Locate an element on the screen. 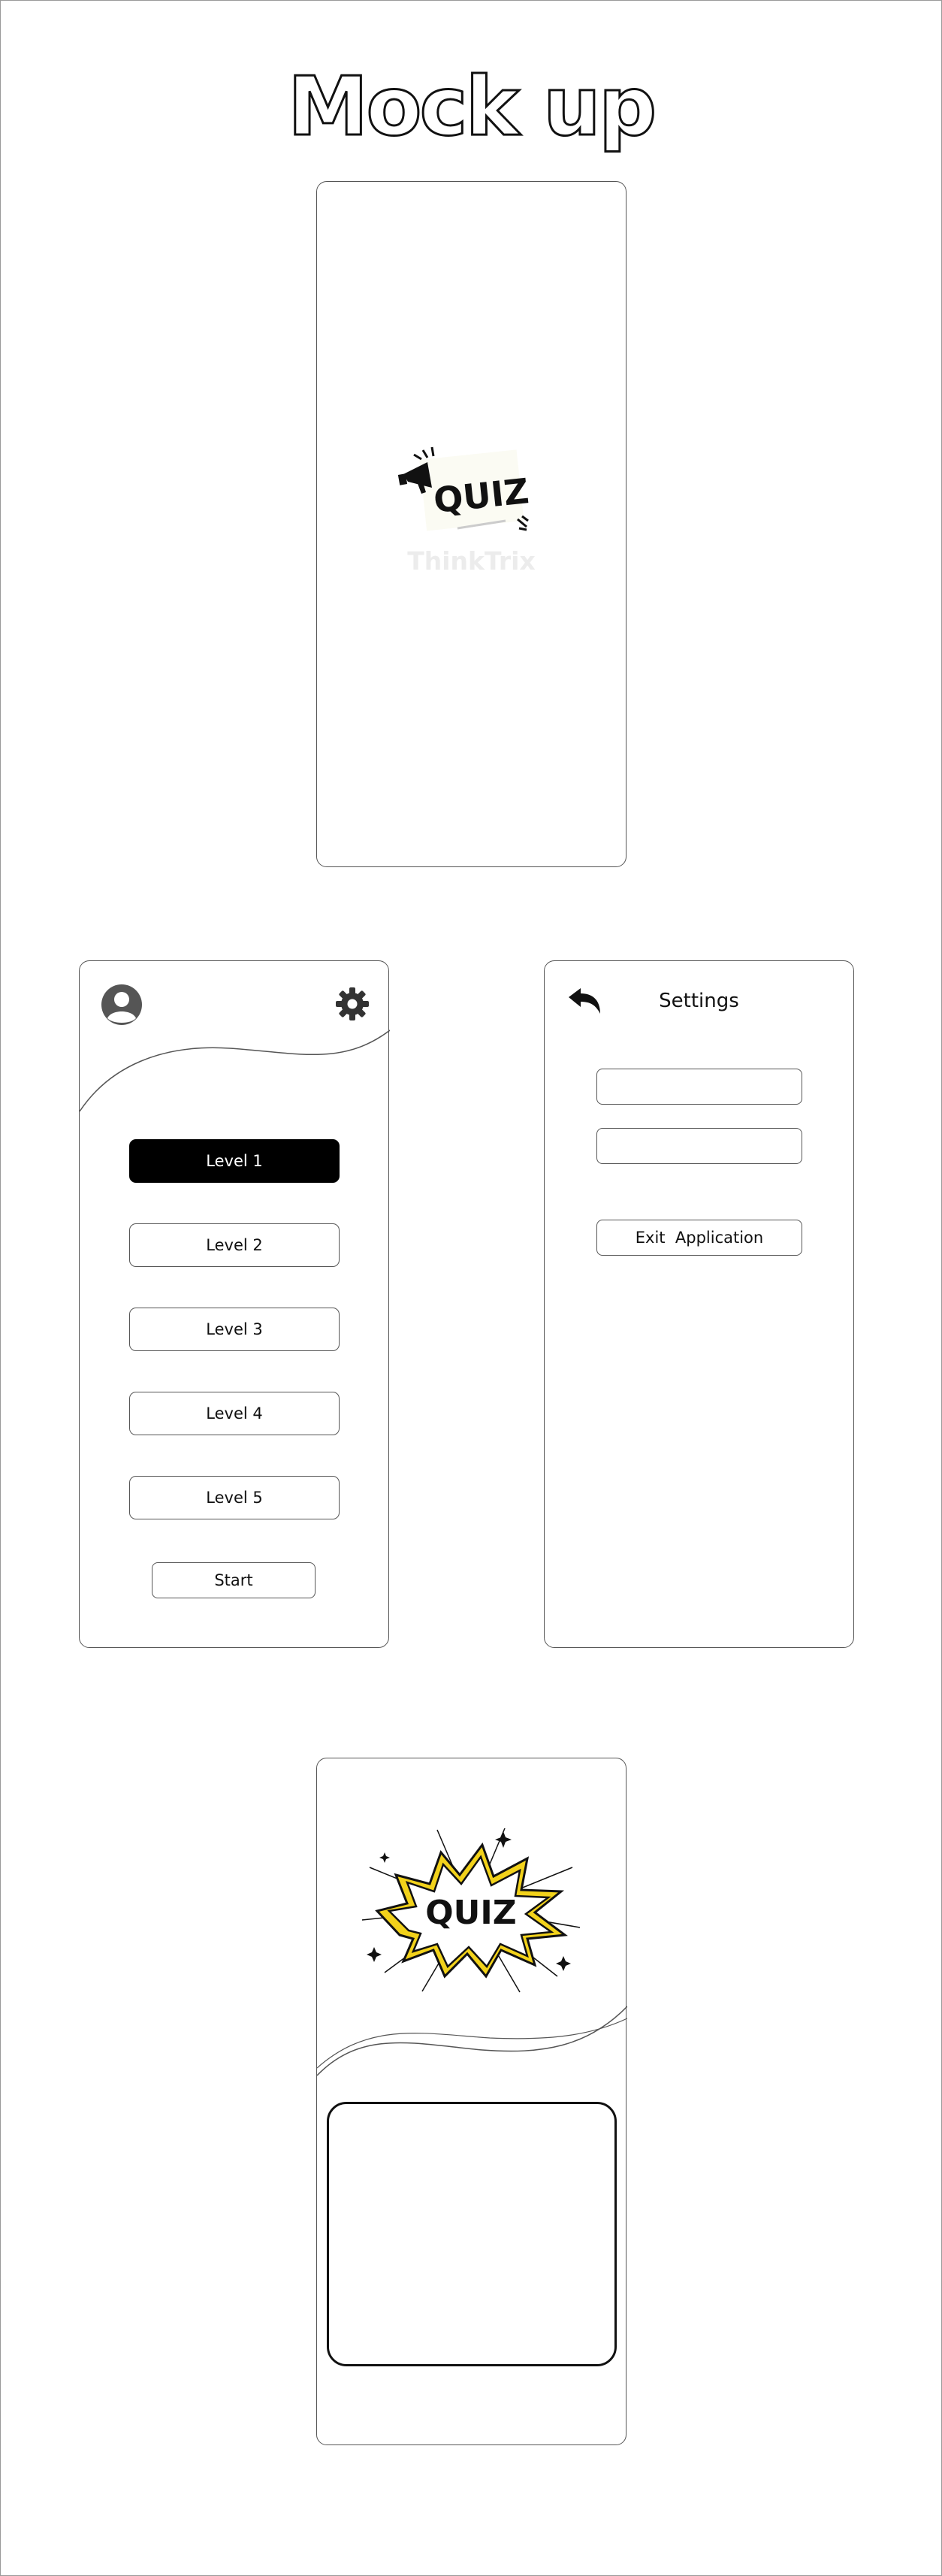 The height and width of the screenshot is (2576, 942). question-content-box is located at coordinates (472, 2234).